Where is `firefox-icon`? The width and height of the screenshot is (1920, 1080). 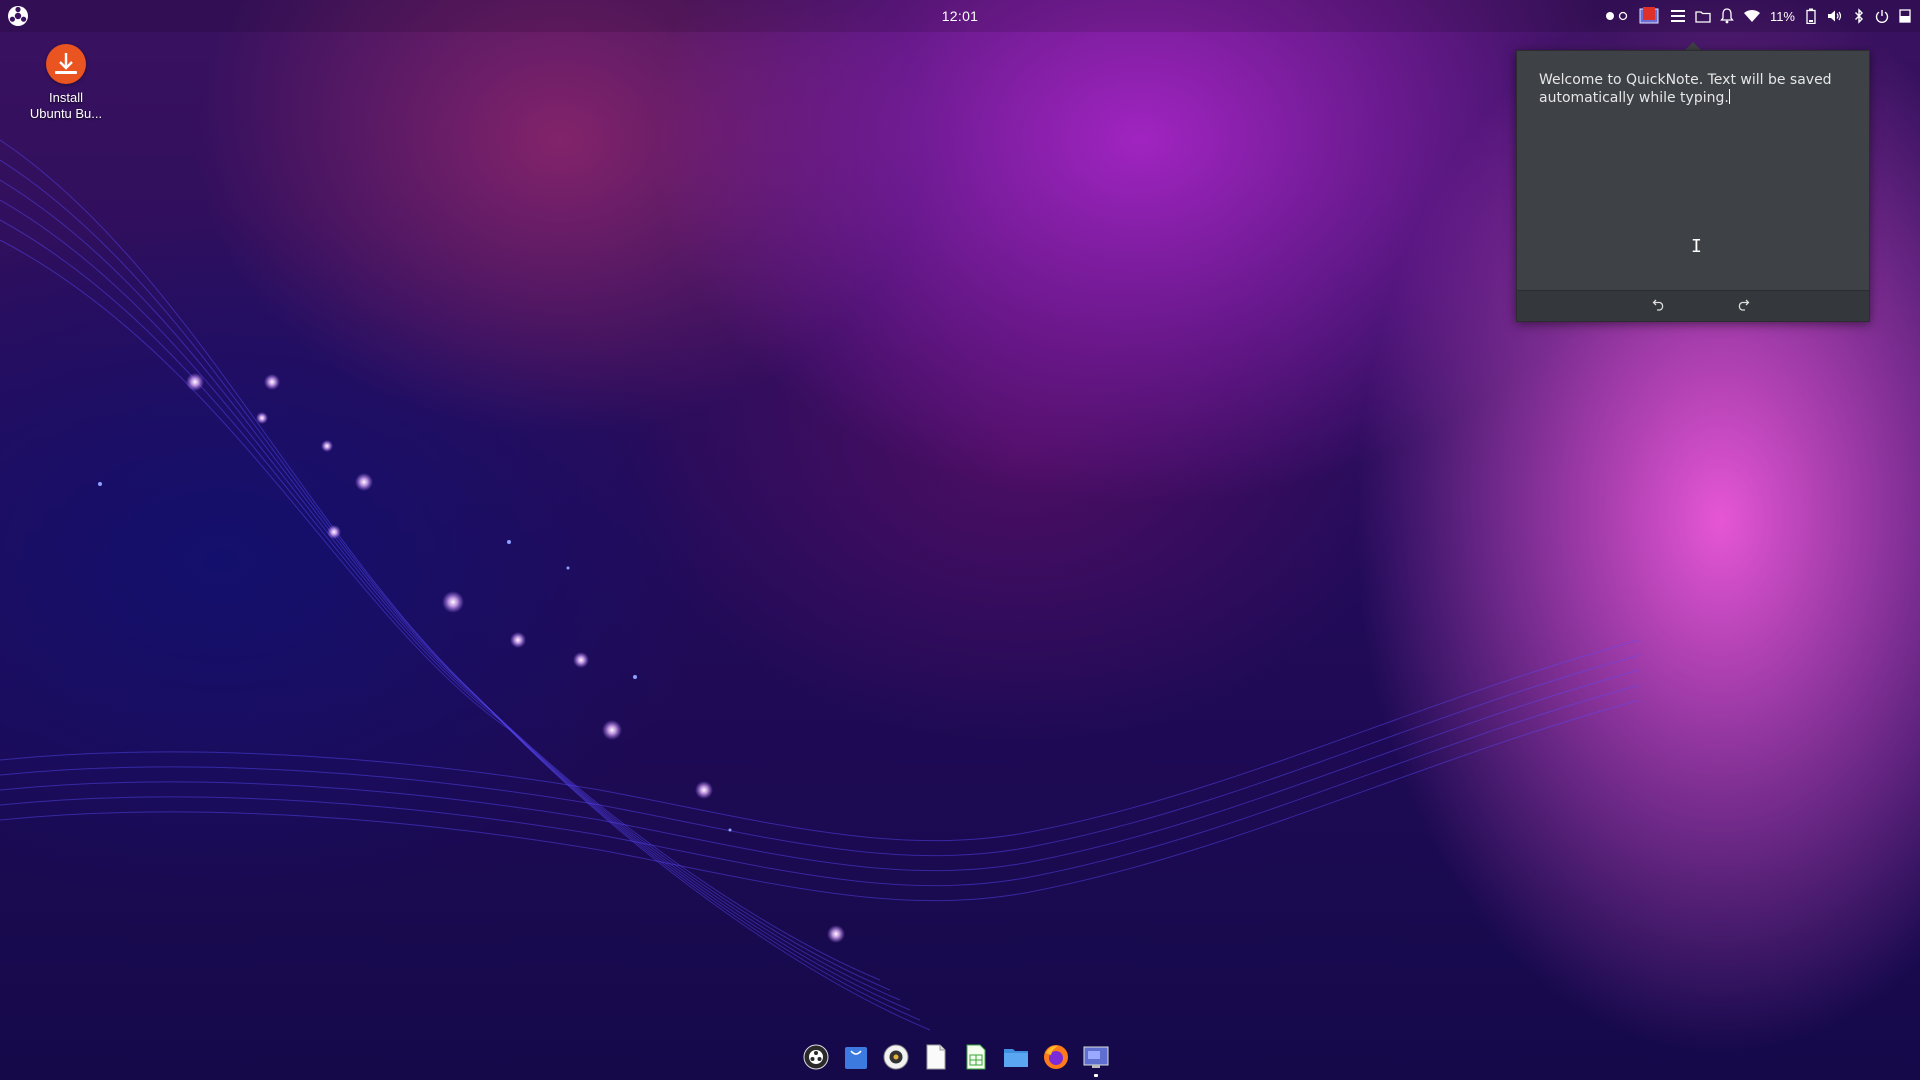
firefox-icon is located at coordinates (1056, 1057).